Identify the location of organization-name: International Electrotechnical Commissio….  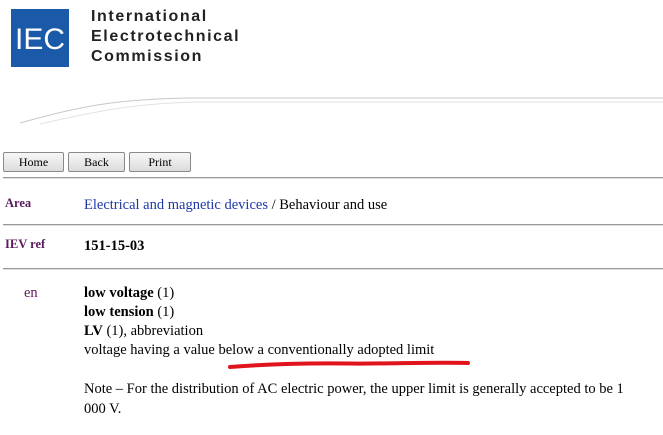
(165, 37).